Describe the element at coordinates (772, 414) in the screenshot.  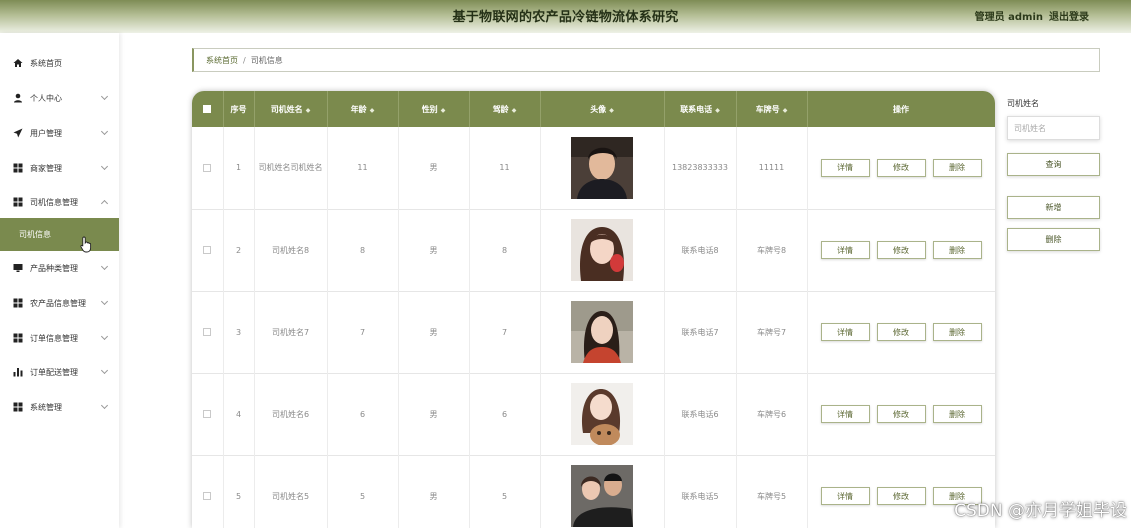
I see `cell-plate: 车牌号6` at that location.